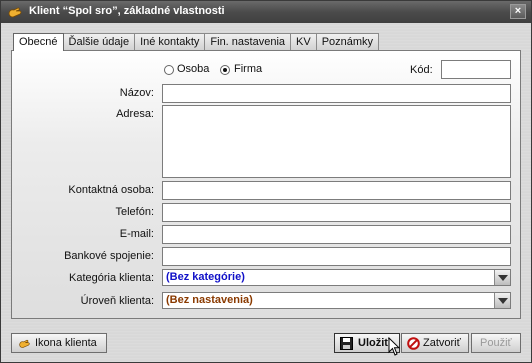 This screenshot has height=363, width=532. I want to click on contact-person-label: Kontaktná osoba:, so click(111, 190).